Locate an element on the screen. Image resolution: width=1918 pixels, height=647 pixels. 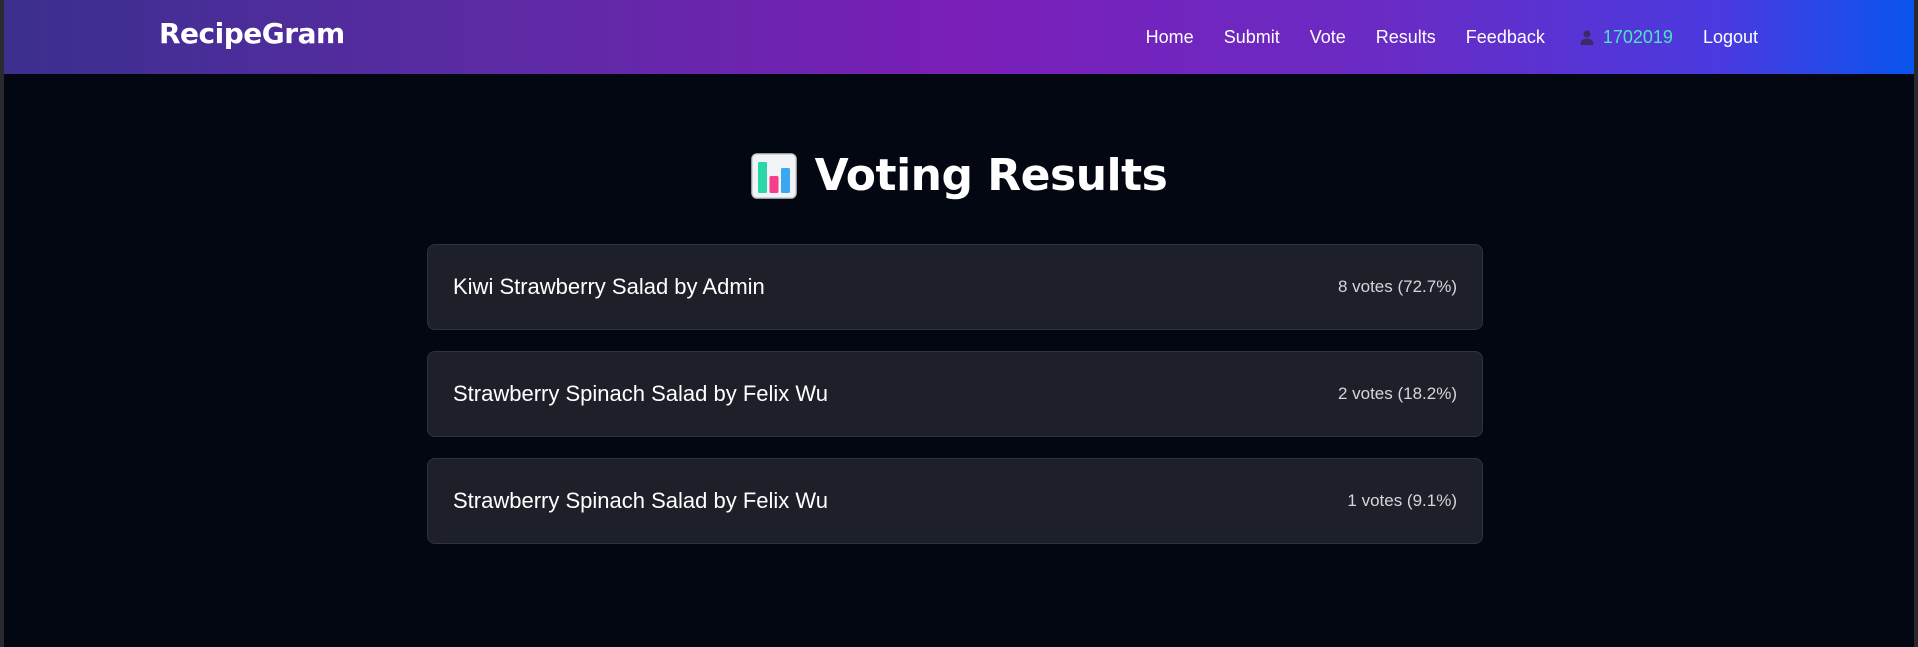
nav-user: 1702019 is located at coordinates (1626, 37).